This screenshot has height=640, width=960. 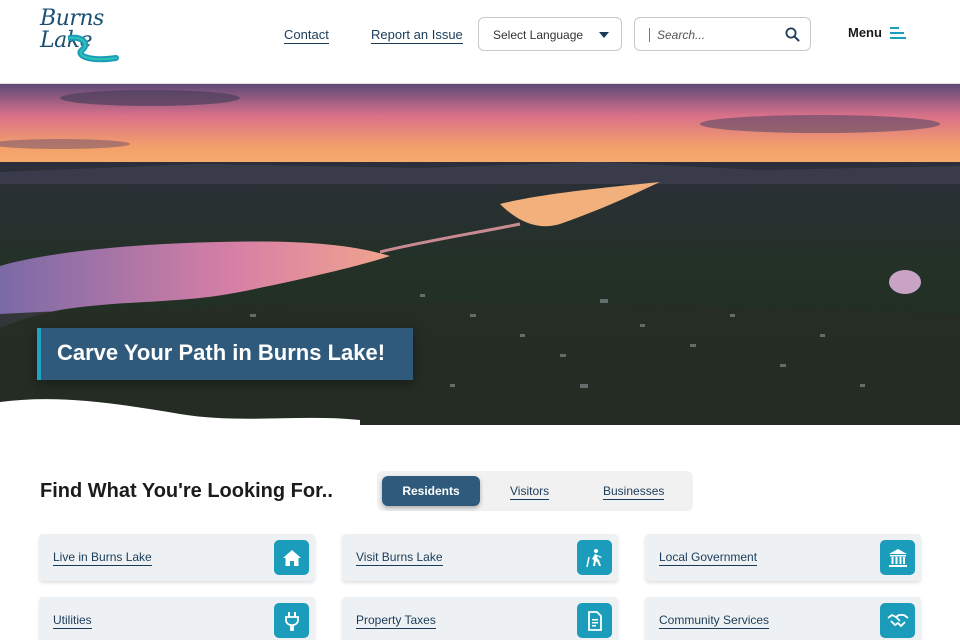 What do you see at coordinates (93, 48) in the screenshot?
I see `logo-river-icon` at bounding box center [93, 48].